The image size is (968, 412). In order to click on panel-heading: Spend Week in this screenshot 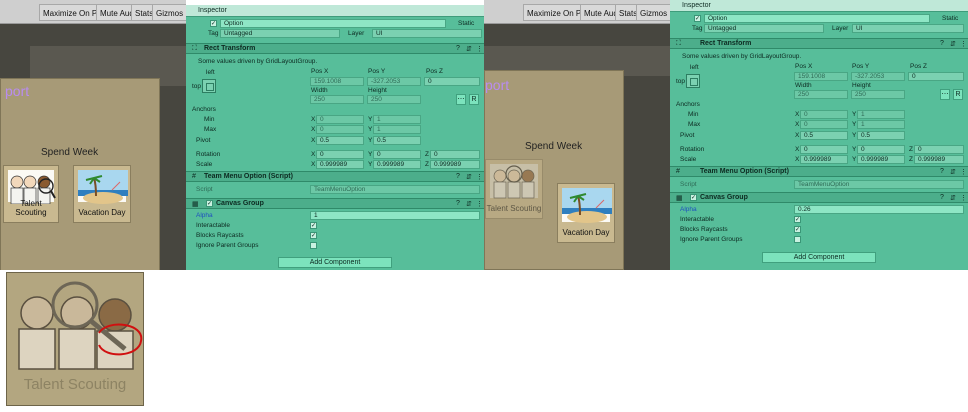, I will do `click(70, 152)`.